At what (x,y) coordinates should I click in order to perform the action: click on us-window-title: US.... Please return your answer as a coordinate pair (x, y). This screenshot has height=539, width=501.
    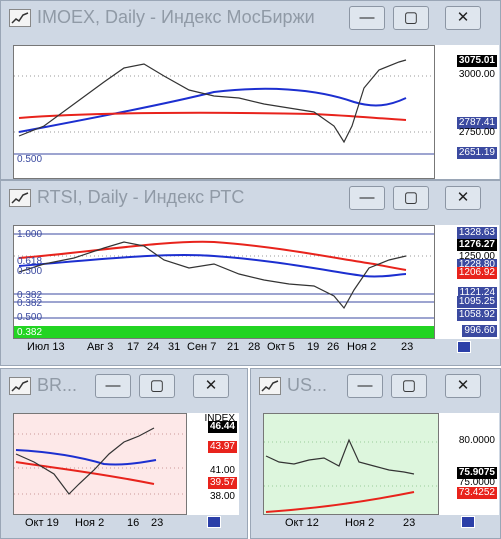
    Looking at the image, I should click on (307, 385).